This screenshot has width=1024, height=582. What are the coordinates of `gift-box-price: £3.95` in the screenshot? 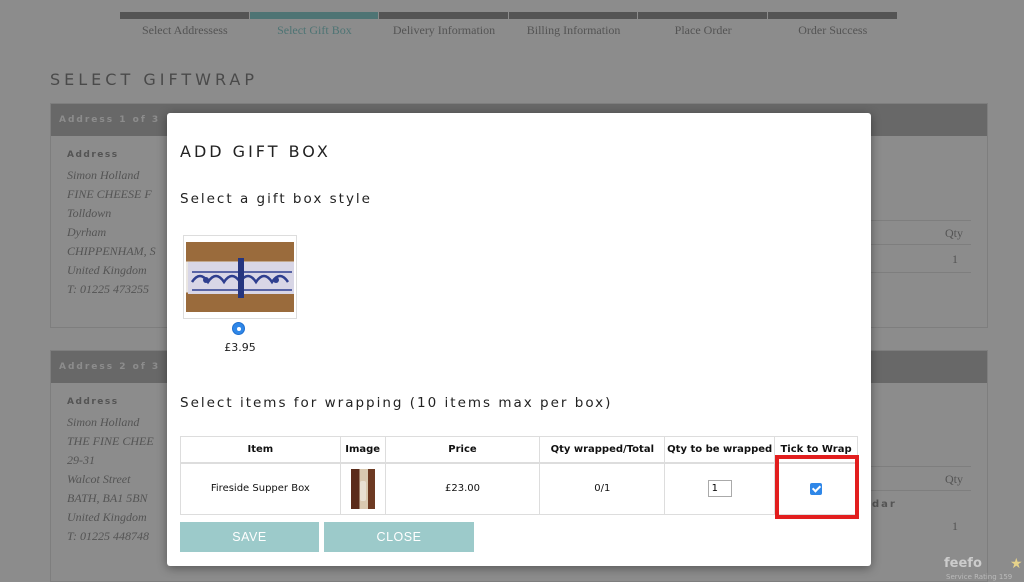 It's located at (240, 347).